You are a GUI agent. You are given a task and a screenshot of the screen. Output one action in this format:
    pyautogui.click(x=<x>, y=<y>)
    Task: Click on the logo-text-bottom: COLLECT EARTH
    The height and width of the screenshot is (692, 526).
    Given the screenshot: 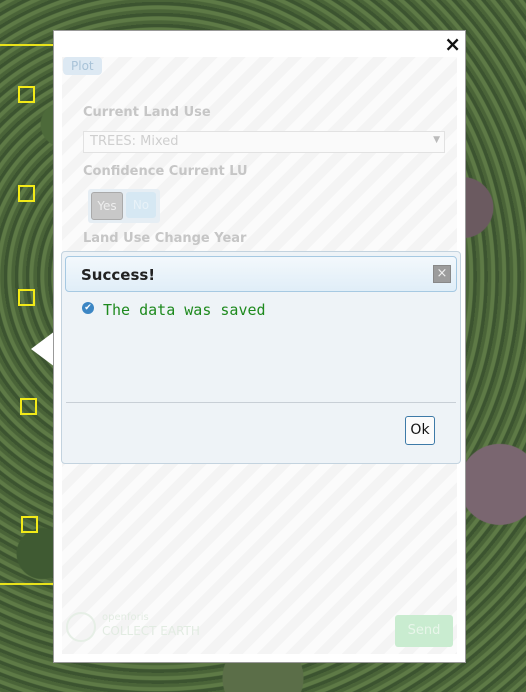 What is the action you would take?
    pyautogui.click(x=151, y=631)
    